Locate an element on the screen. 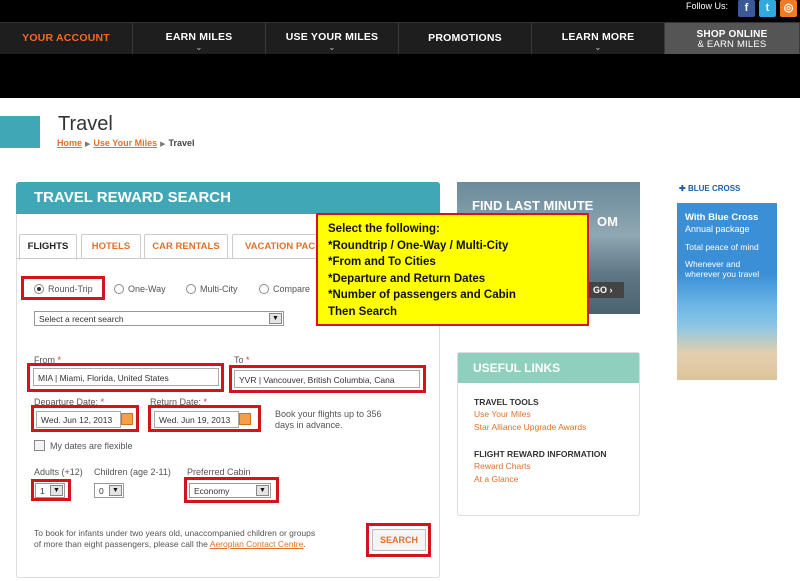  callout-line: *Roundtrip / One-Way / Multi-City is located at coordinates (418, 245).